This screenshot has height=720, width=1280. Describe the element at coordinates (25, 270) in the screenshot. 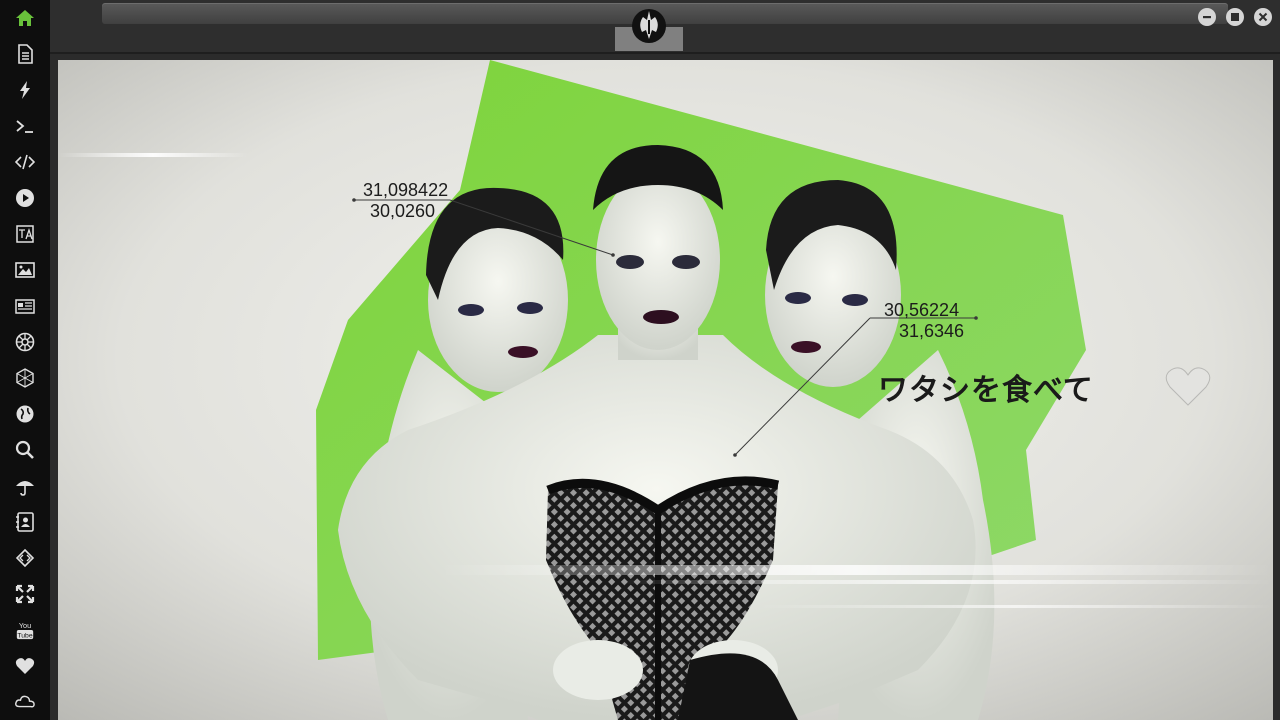

I see `image-icon` at that location.